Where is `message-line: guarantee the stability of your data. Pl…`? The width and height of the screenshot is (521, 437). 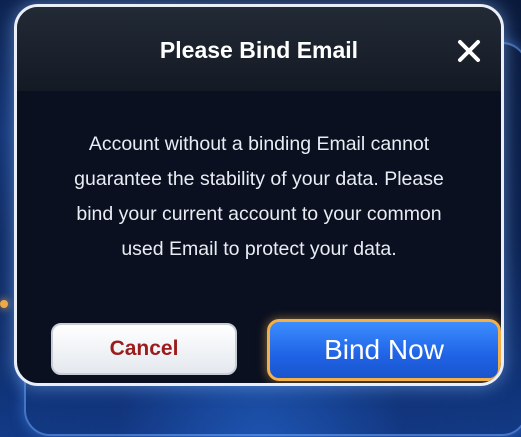
message-line: guarantee the stability of your data. Pl… is located at coordinates (259, 179).